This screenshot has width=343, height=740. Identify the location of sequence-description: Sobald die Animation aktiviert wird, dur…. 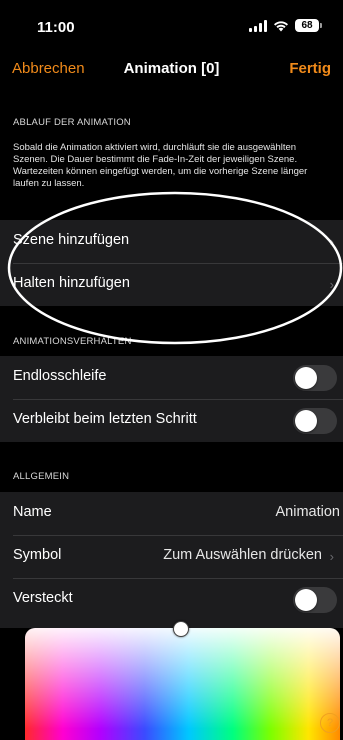
(160, 165).